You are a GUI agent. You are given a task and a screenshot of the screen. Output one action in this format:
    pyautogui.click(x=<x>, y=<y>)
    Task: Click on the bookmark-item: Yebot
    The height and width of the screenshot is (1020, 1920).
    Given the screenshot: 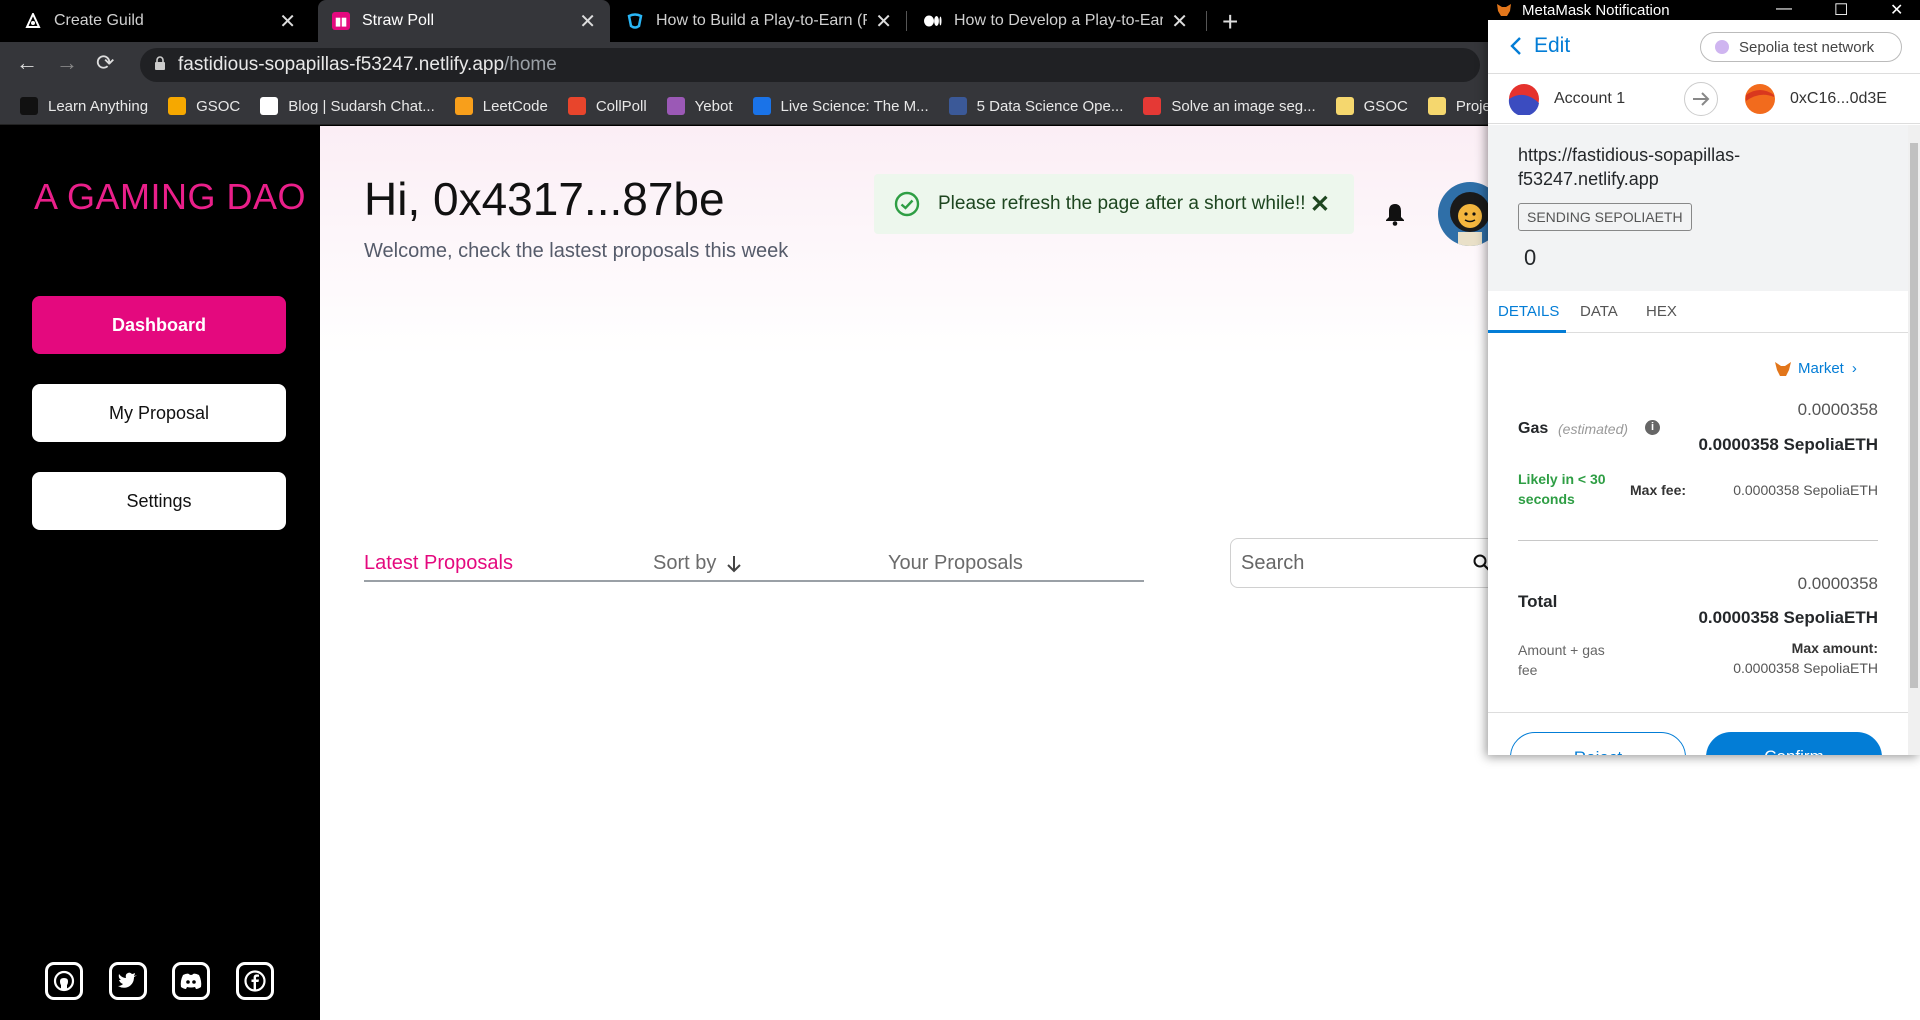 What is the action you would take?
    pyautogui.click(x=699, y=106)
    